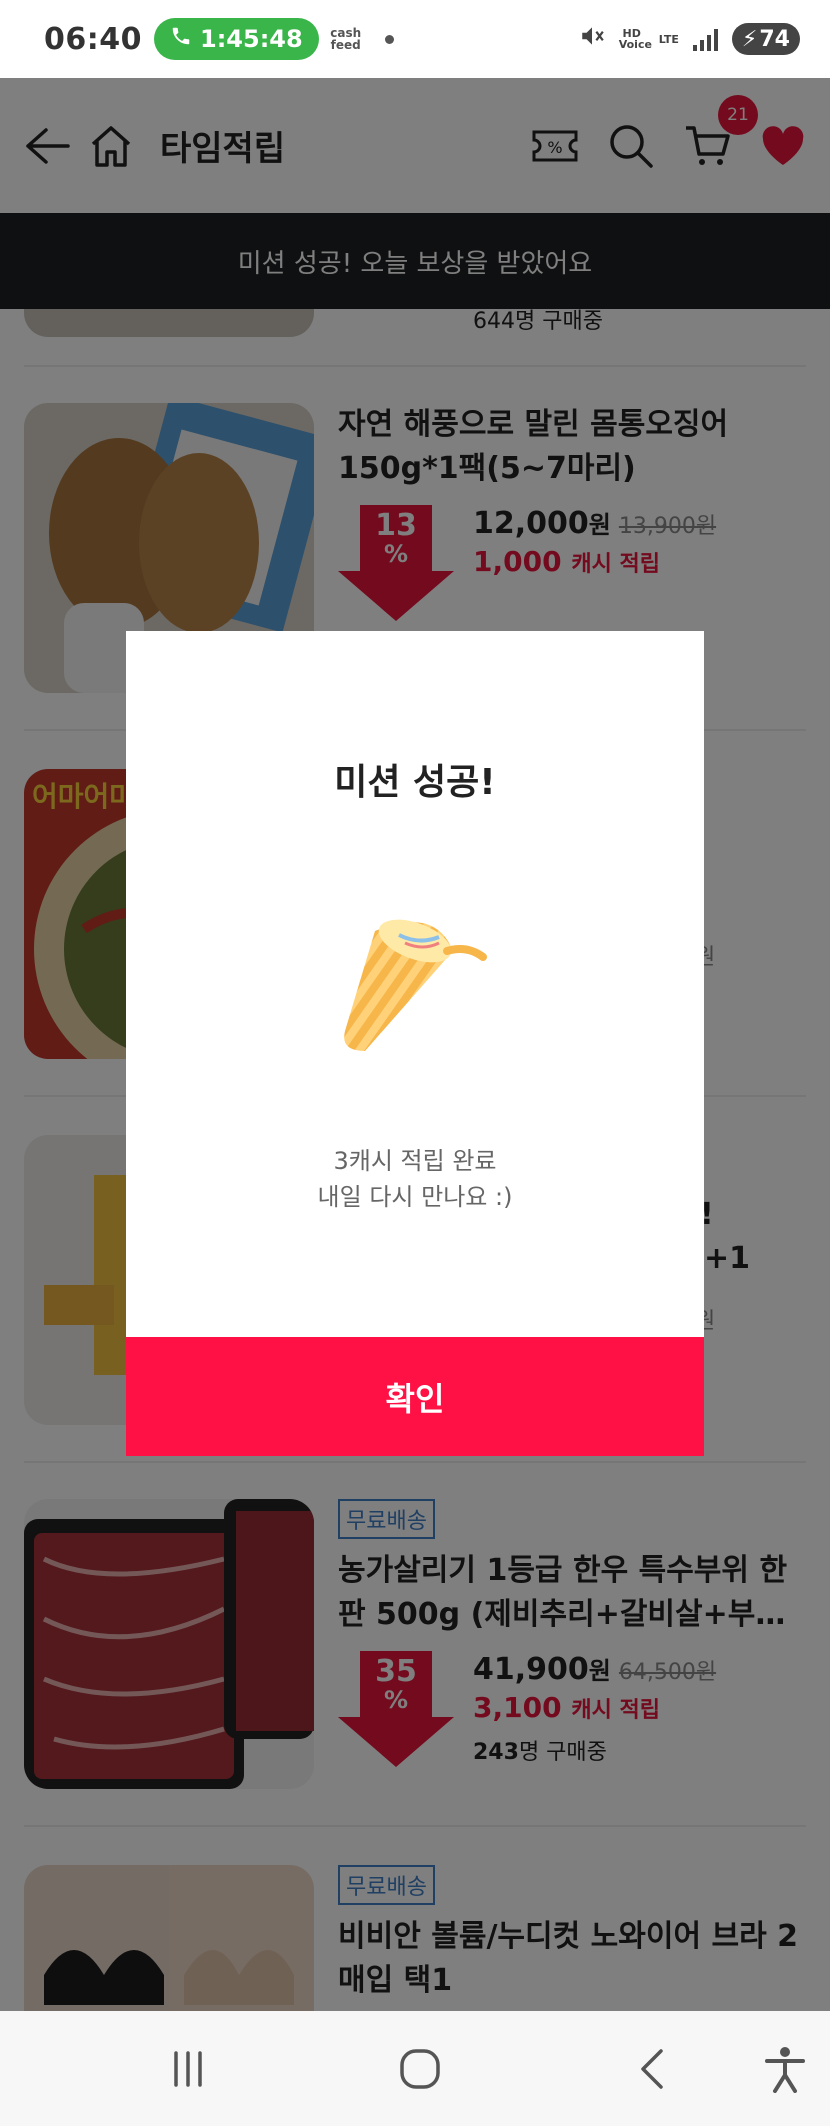 The image size is (830, 2126). Describe the element at coordinates (668, 39) in the screenshot. I see `lte-icon: LTE` at that location.